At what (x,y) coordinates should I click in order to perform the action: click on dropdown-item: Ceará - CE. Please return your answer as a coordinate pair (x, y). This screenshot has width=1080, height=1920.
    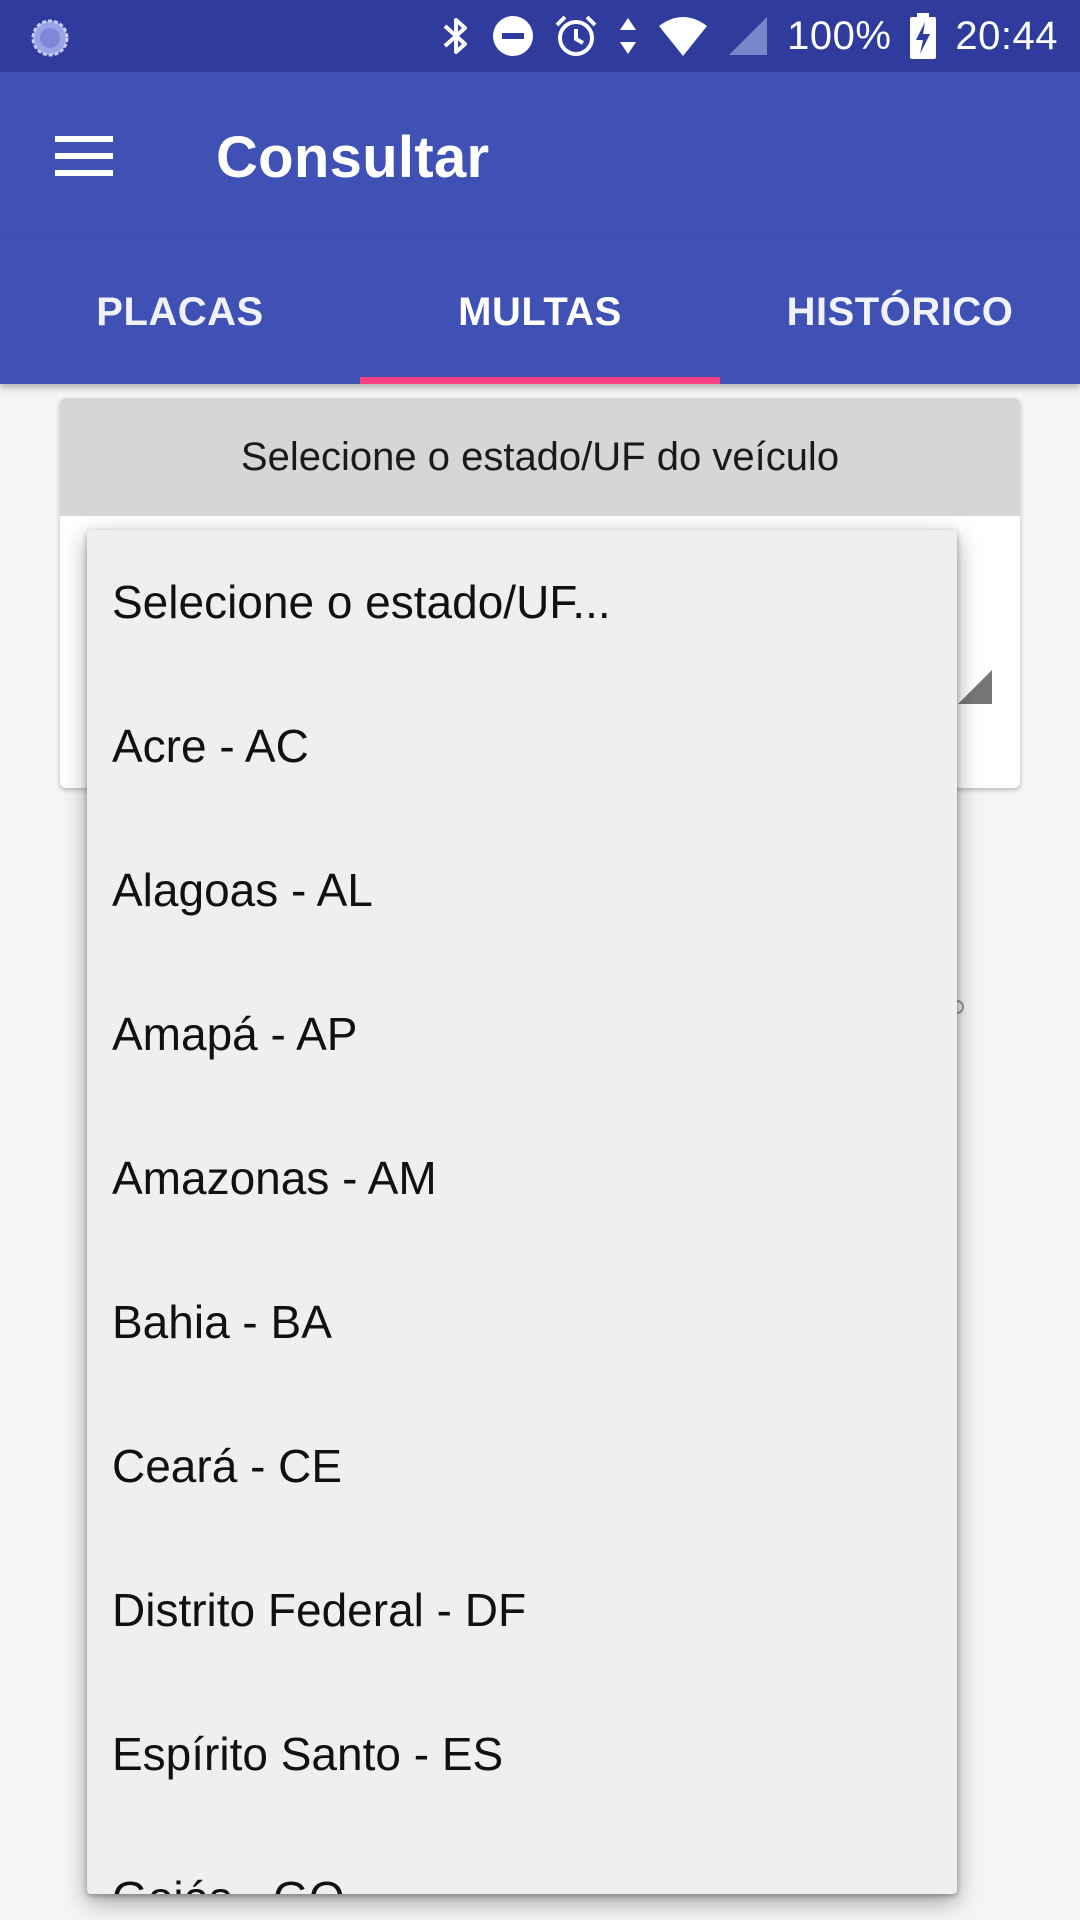
    Looking at the image, I should click on (522, 1466).